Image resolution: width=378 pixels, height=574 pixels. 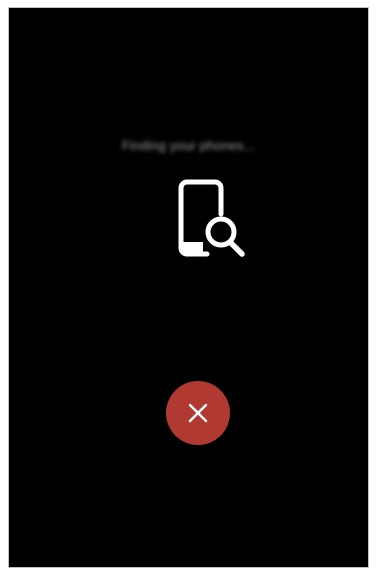 I want to click on phone-search-icon, so click(x=211, y=218).